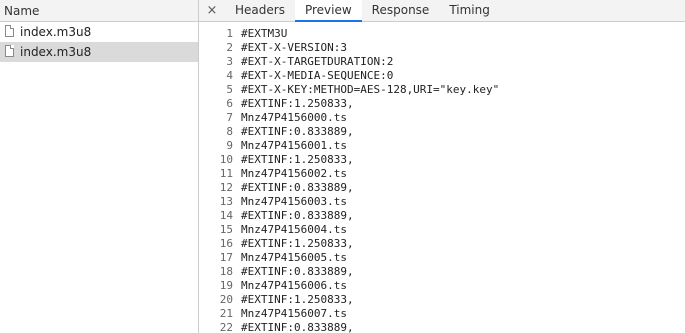 The image size is (685, 333). What do you see at coordinates (294, 47) in the screenshot?
I see `line-text: #EXT-X-VERSION:3` at bounding box center [294, 47].